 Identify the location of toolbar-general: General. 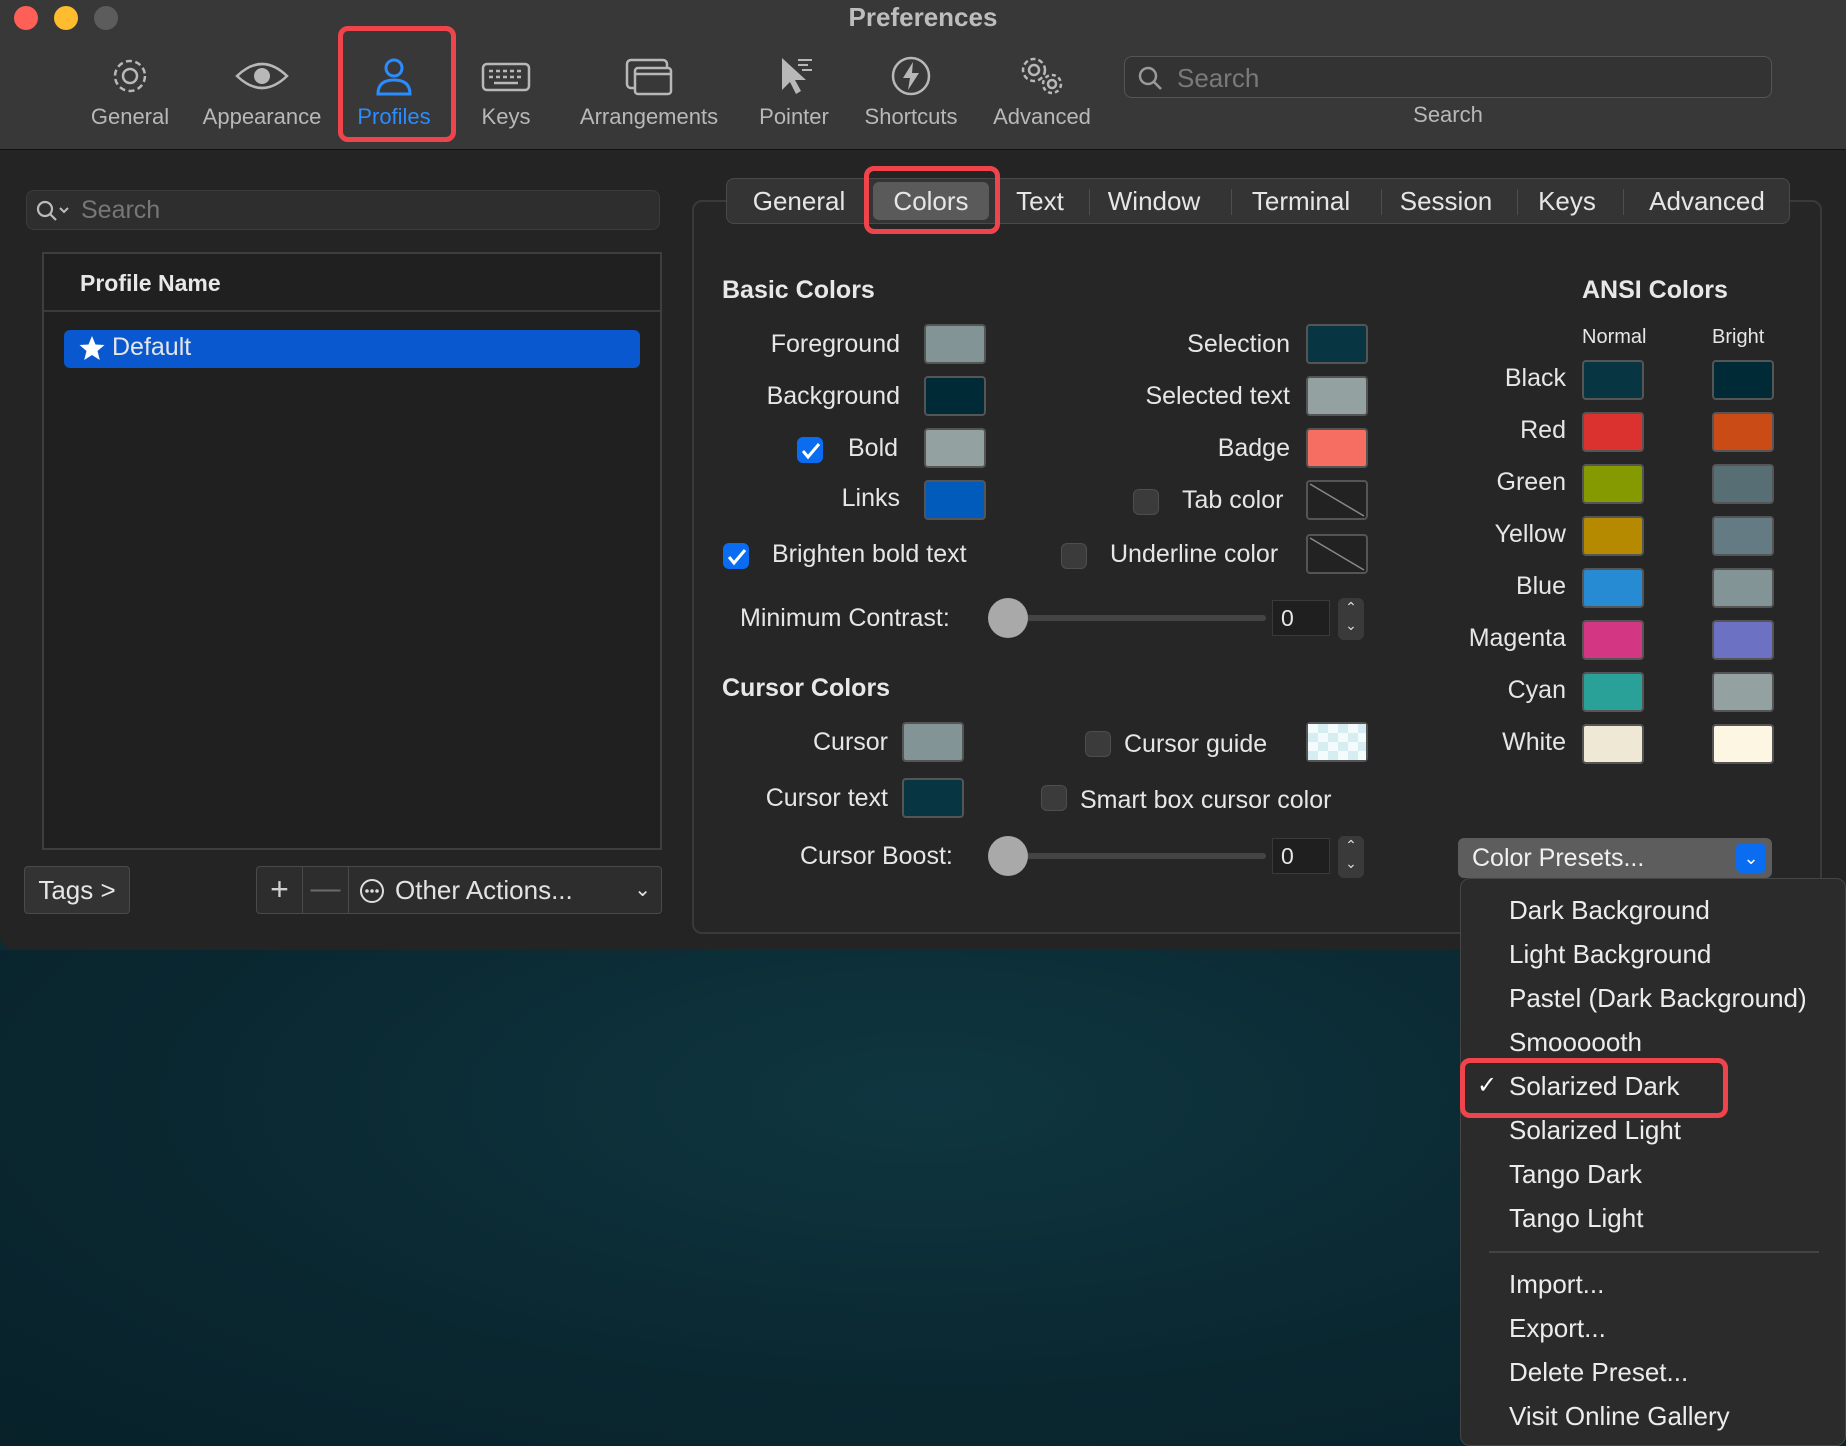
(130, 92).